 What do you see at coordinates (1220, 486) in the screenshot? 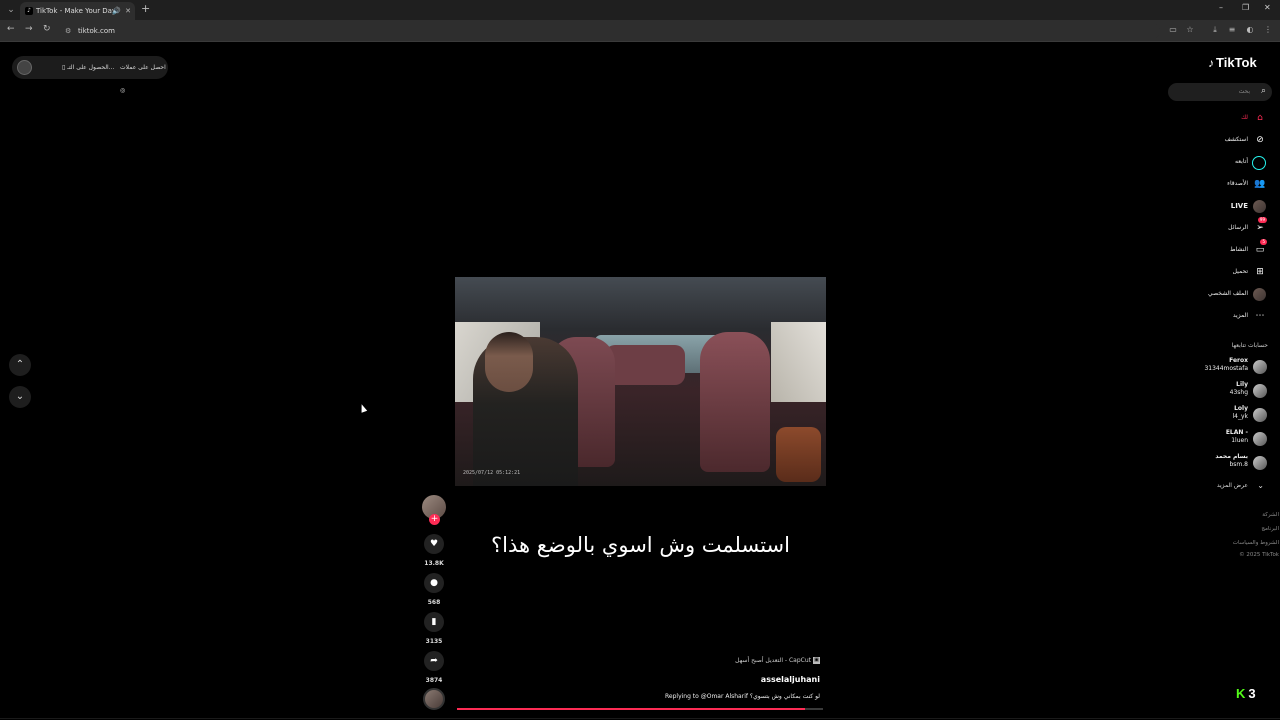
I see `see-more-button: عرض المزيد ⌄` at bounding box center [1220, 486].